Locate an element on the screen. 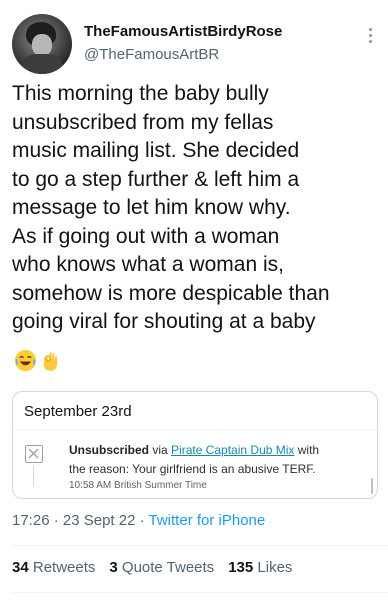 The image size is (388, 600). tweet-source-link: Twitter for iPhone is located at coordinates (207, 520).